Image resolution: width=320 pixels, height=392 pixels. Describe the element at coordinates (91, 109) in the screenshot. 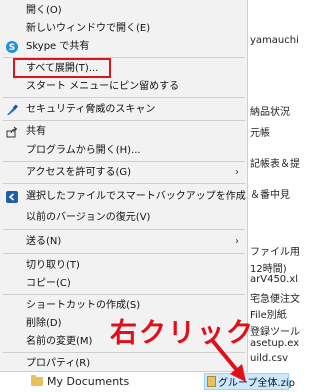

I see `menu-item-label: セキュリティ脅威のスキャン` at that location.